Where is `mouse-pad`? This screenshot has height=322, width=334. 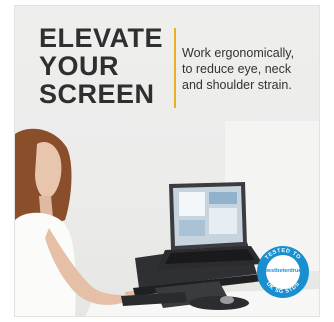
mouse-pad is located at coordinates (219, 303).